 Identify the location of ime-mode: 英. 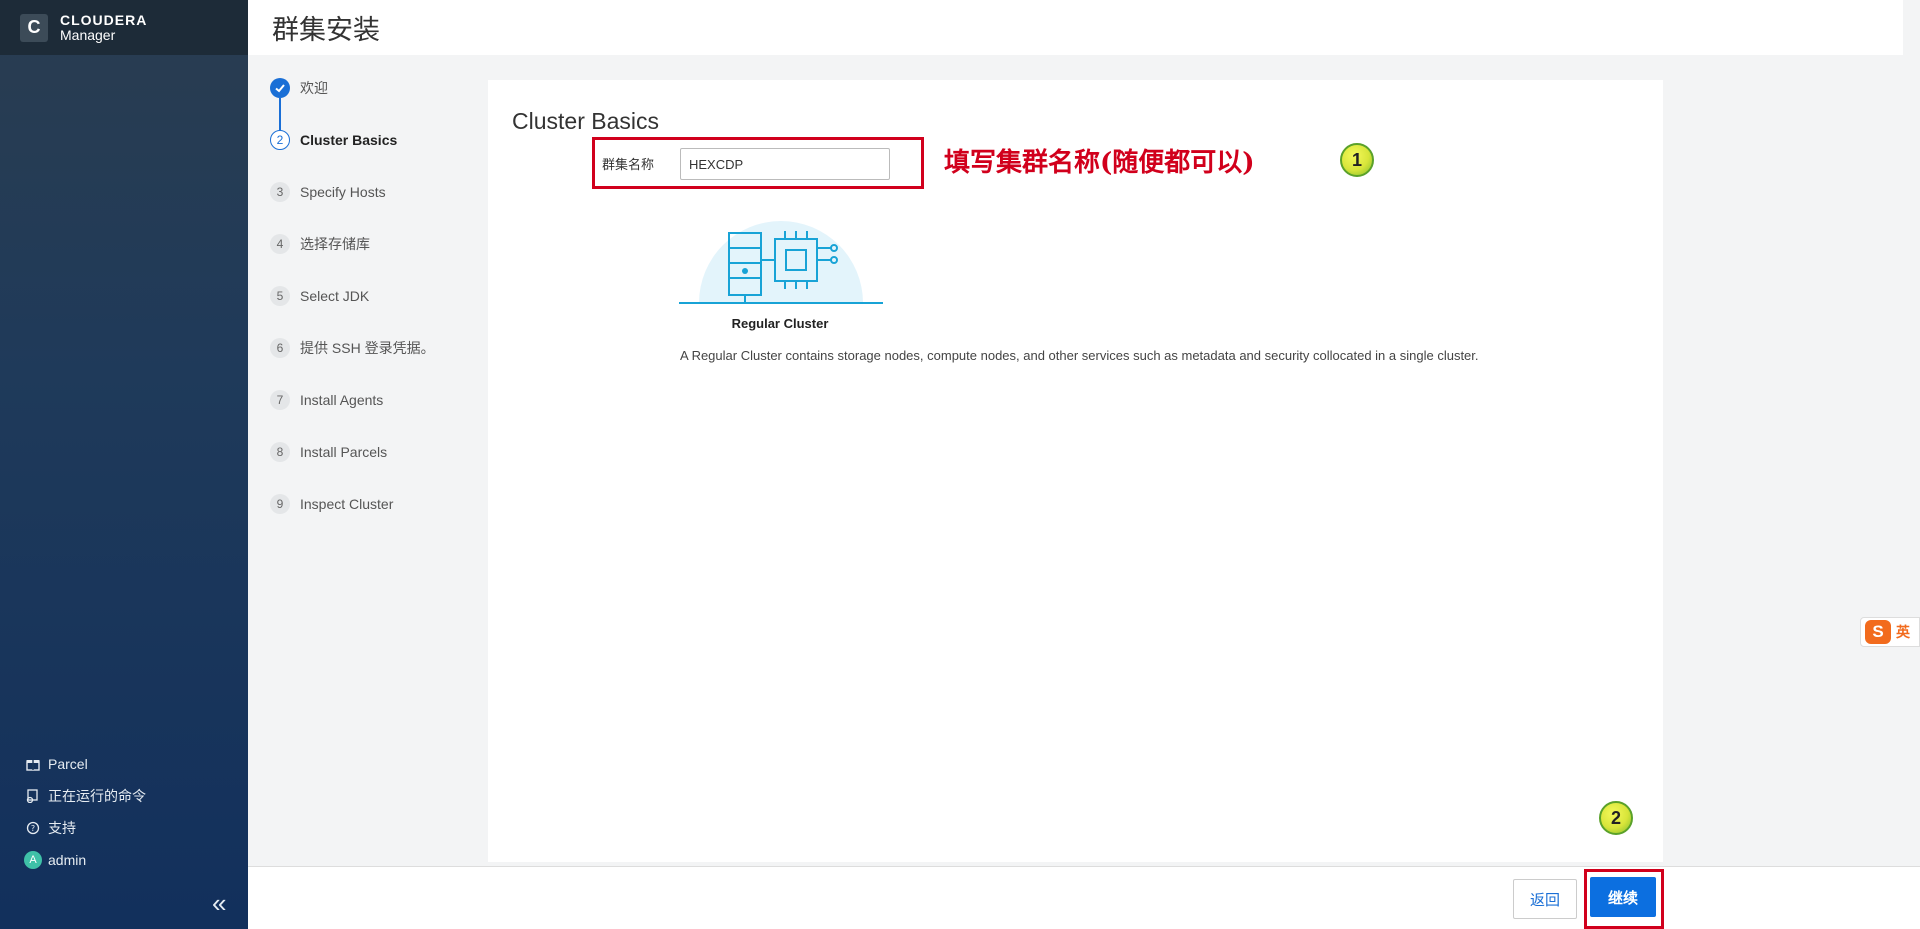
(1903, 632).